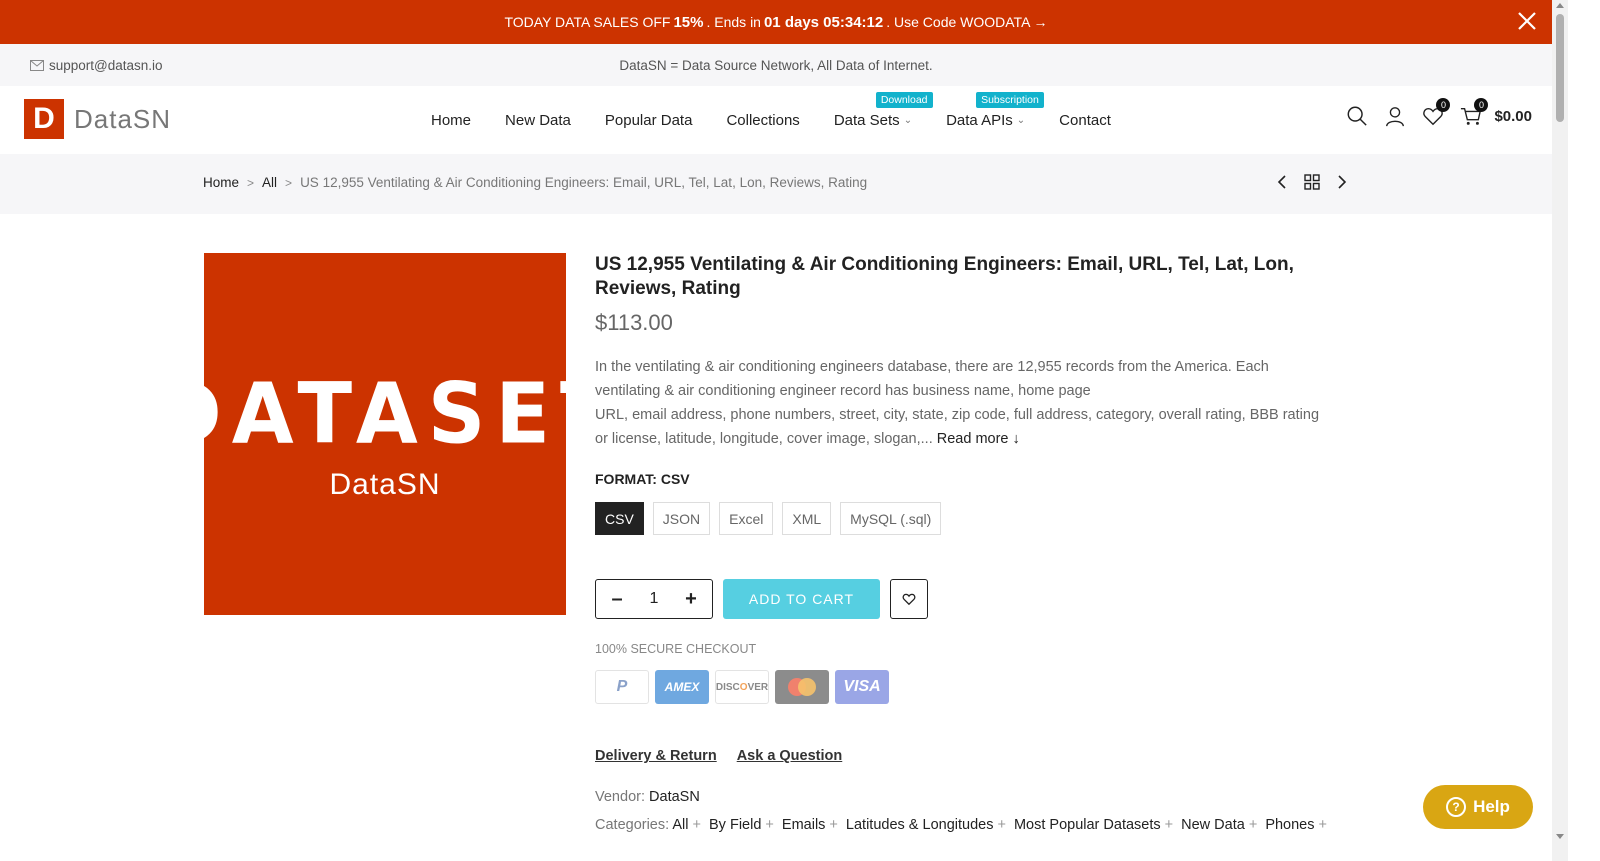  Describe the element at coordinates (632, 825) in the screenshot. I see `categories-label: Categories:` at that location.